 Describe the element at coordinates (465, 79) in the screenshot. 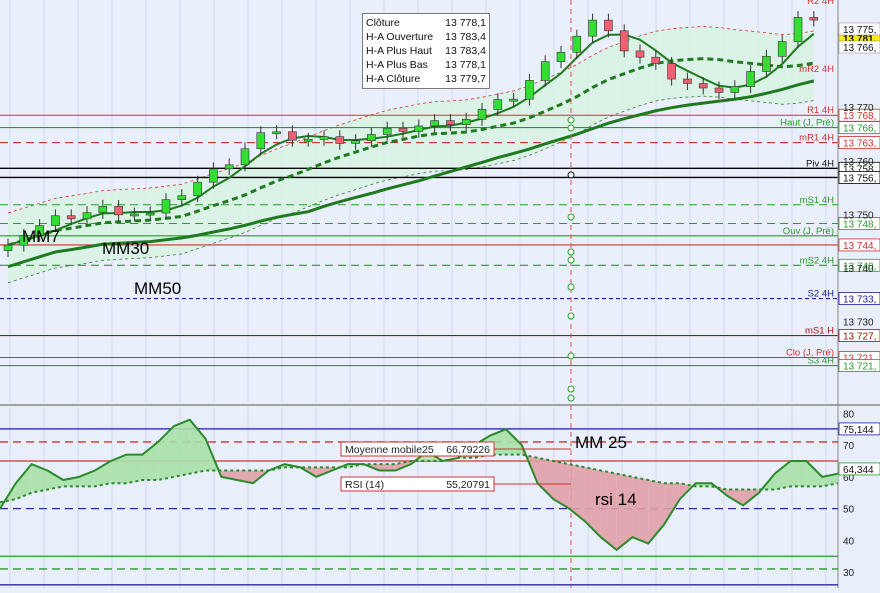

I see `tooltip-value: 13 779,7` at that location.